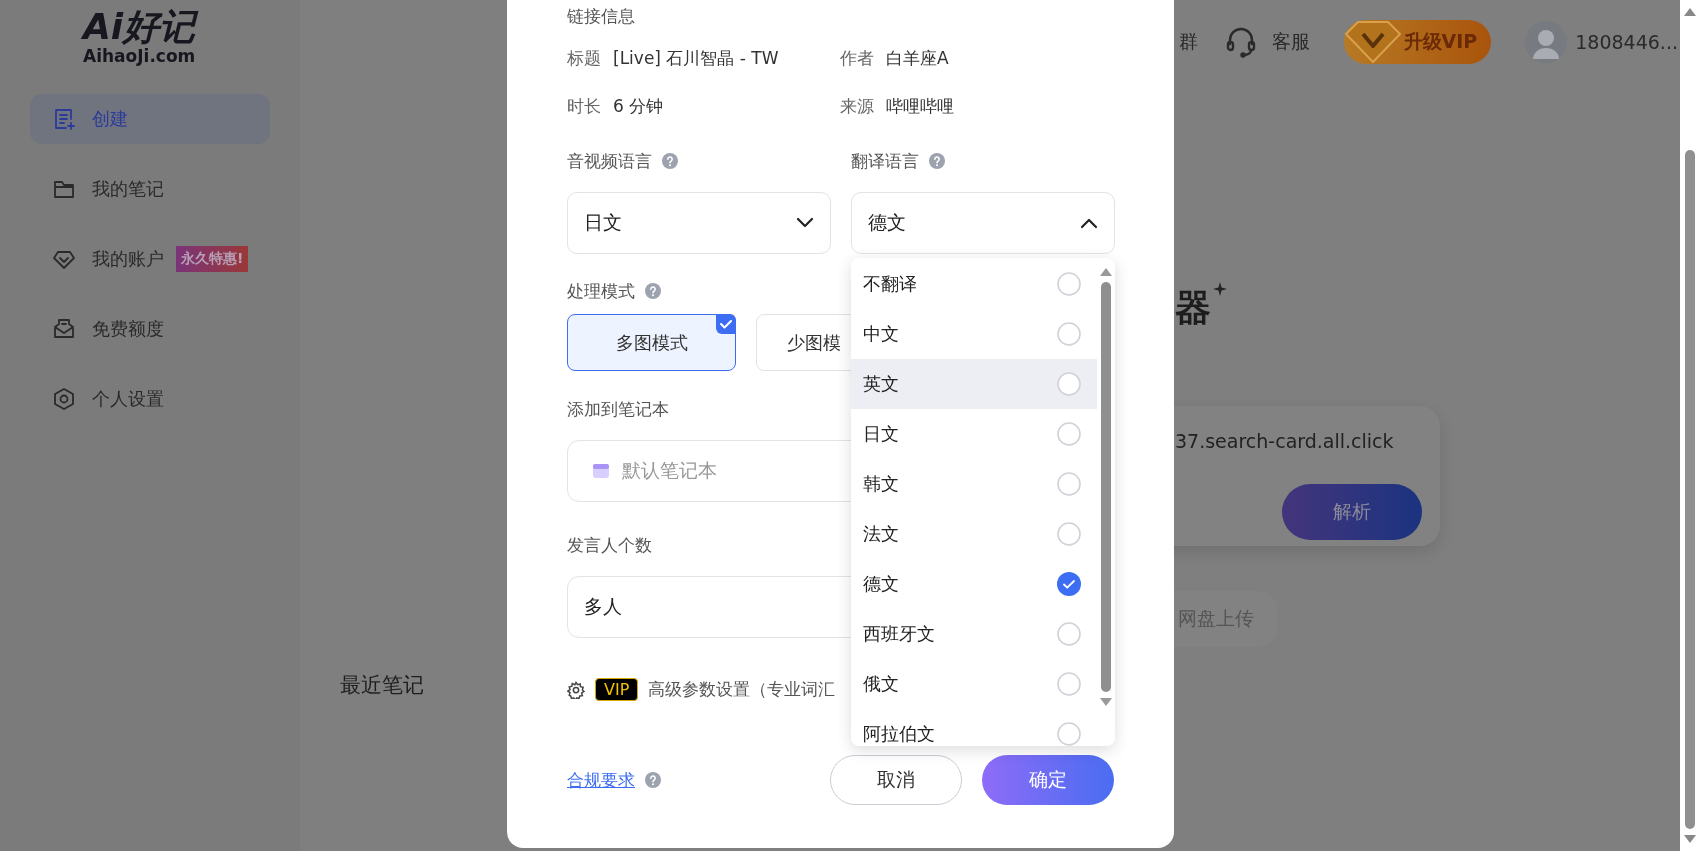 The image size is (1700, 851). Describe the element at coordinates (1220, 289) in the screenshot. I see `sparkle-icon` at that location.